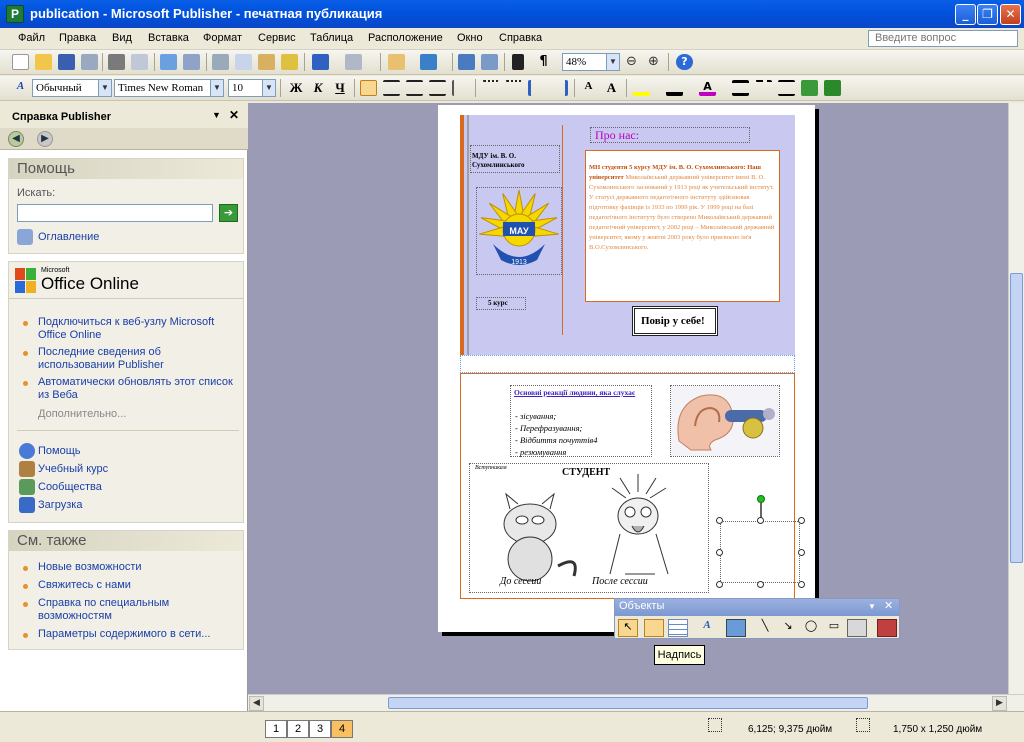  I want to click on font-size-select: 10 ▼, so click(252, 88).